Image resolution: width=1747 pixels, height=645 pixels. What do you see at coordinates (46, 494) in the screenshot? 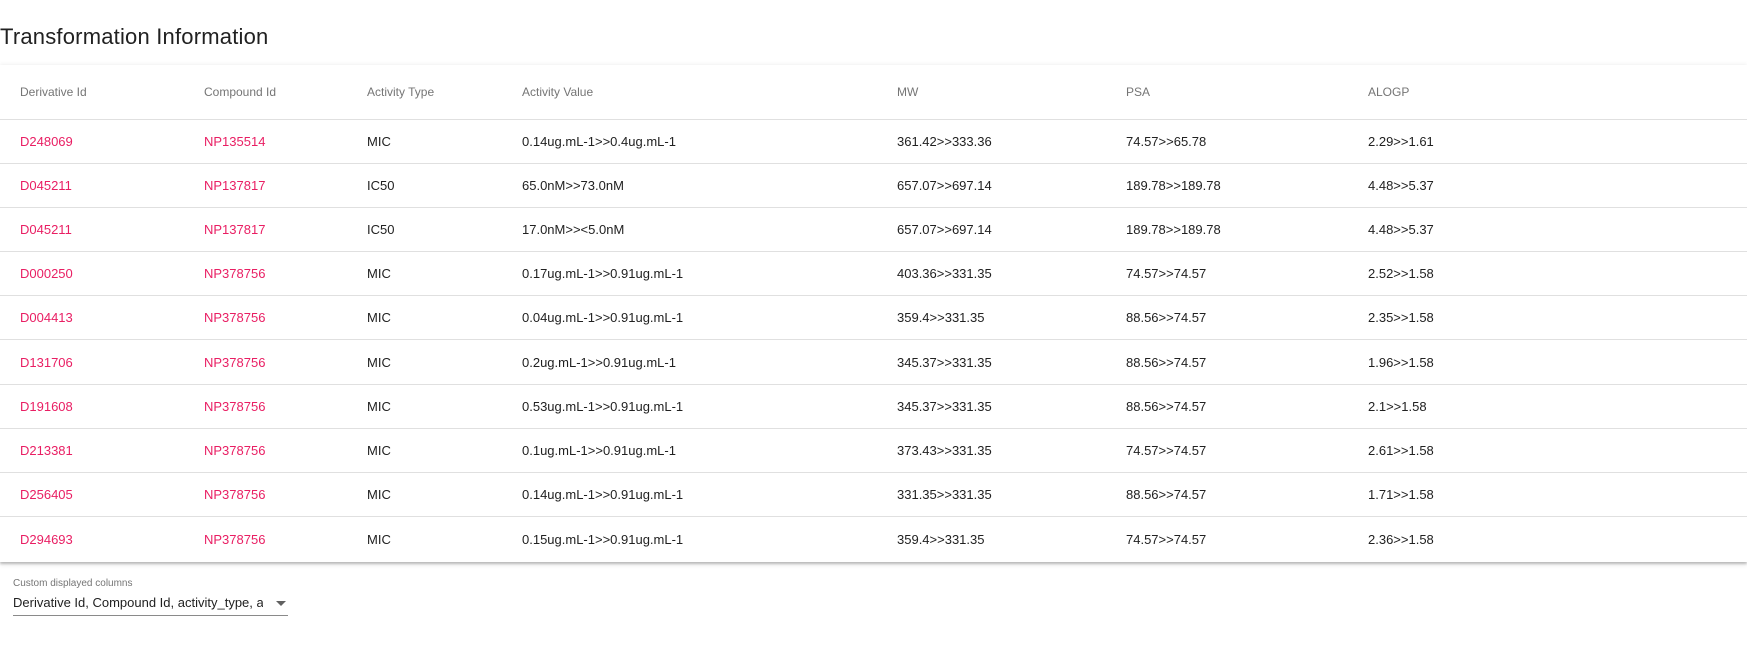
I see `derivative-id-link: D256405` at bounding box center [46, 494].